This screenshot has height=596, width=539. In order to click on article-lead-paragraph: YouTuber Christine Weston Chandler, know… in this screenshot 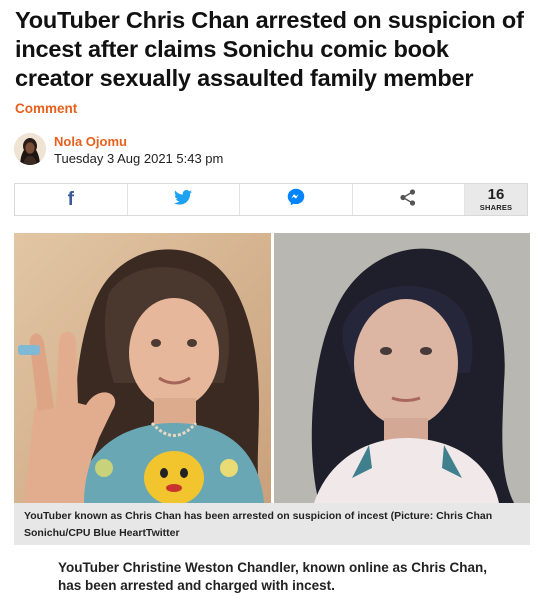, I will do `click(273, 576)`.